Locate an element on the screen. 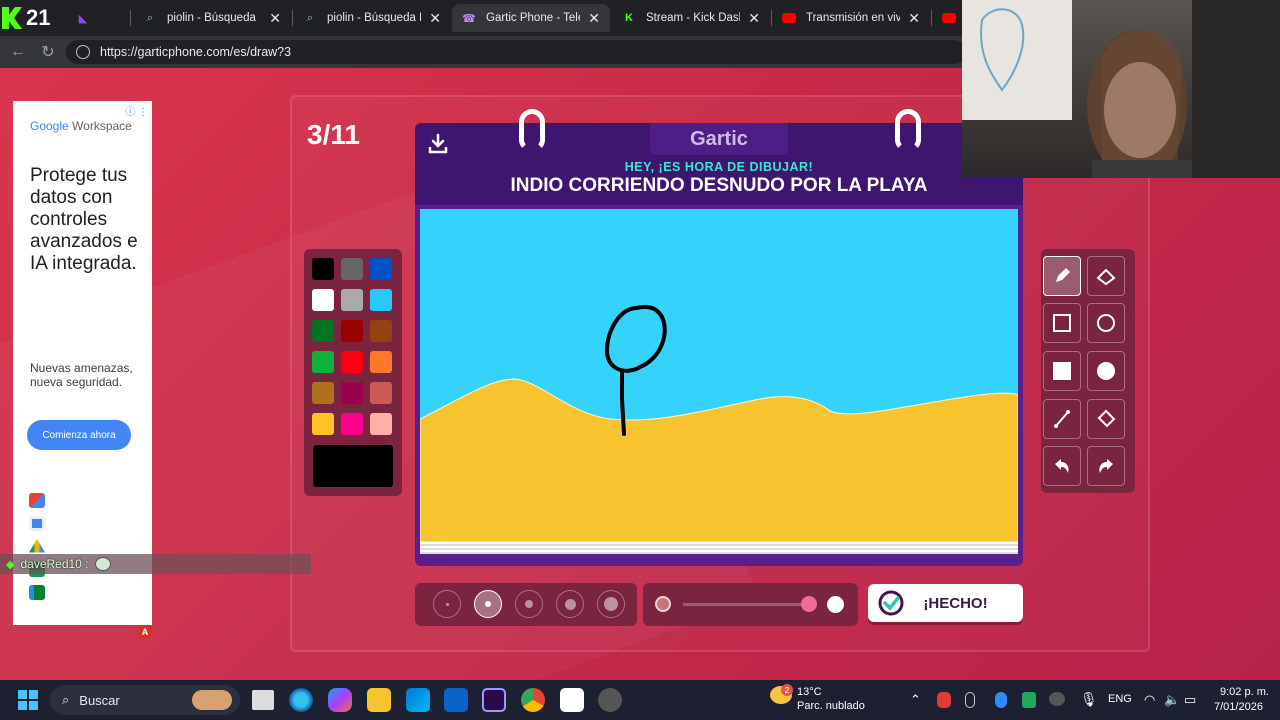 The width and height of the screenshot is (1280, 720). usb-icon is located at coordinates (970, 700).